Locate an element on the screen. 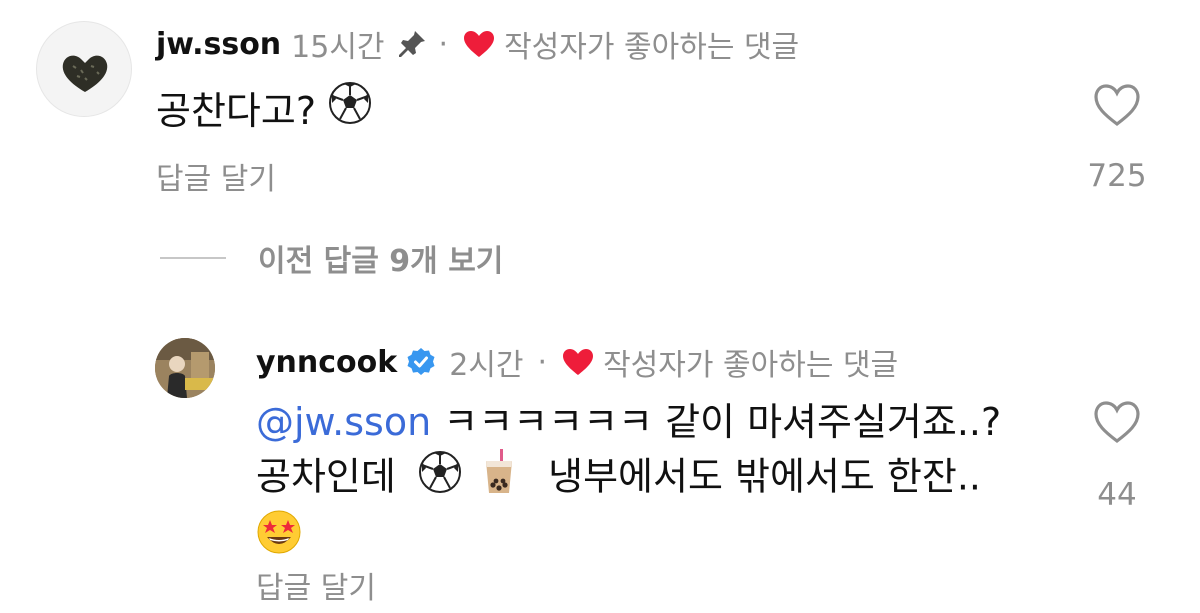 Image resolution: width=1200 pixels, height=613 pixels. profile-photo-image is located at coordinates (185, 368).